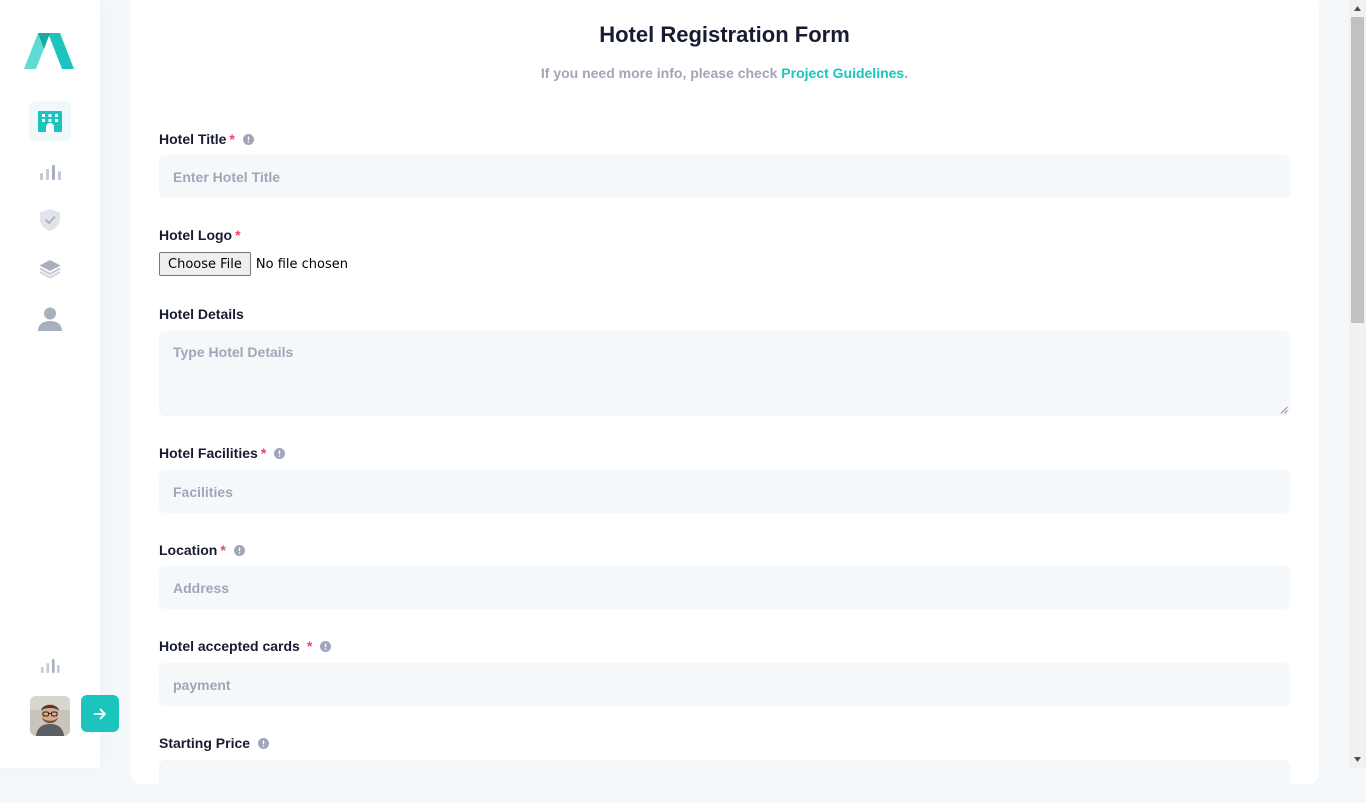  Describe the element at coordinates (203, 491) in the screenshot. I see `hotel-facilities-placeholder: Facilities` at that location.